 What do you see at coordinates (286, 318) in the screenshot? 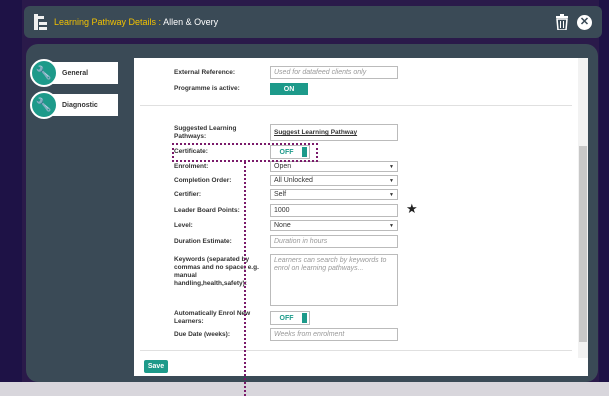
I see `auto-enrol-toggle-label: OFF` at bounding box center [286, 318].